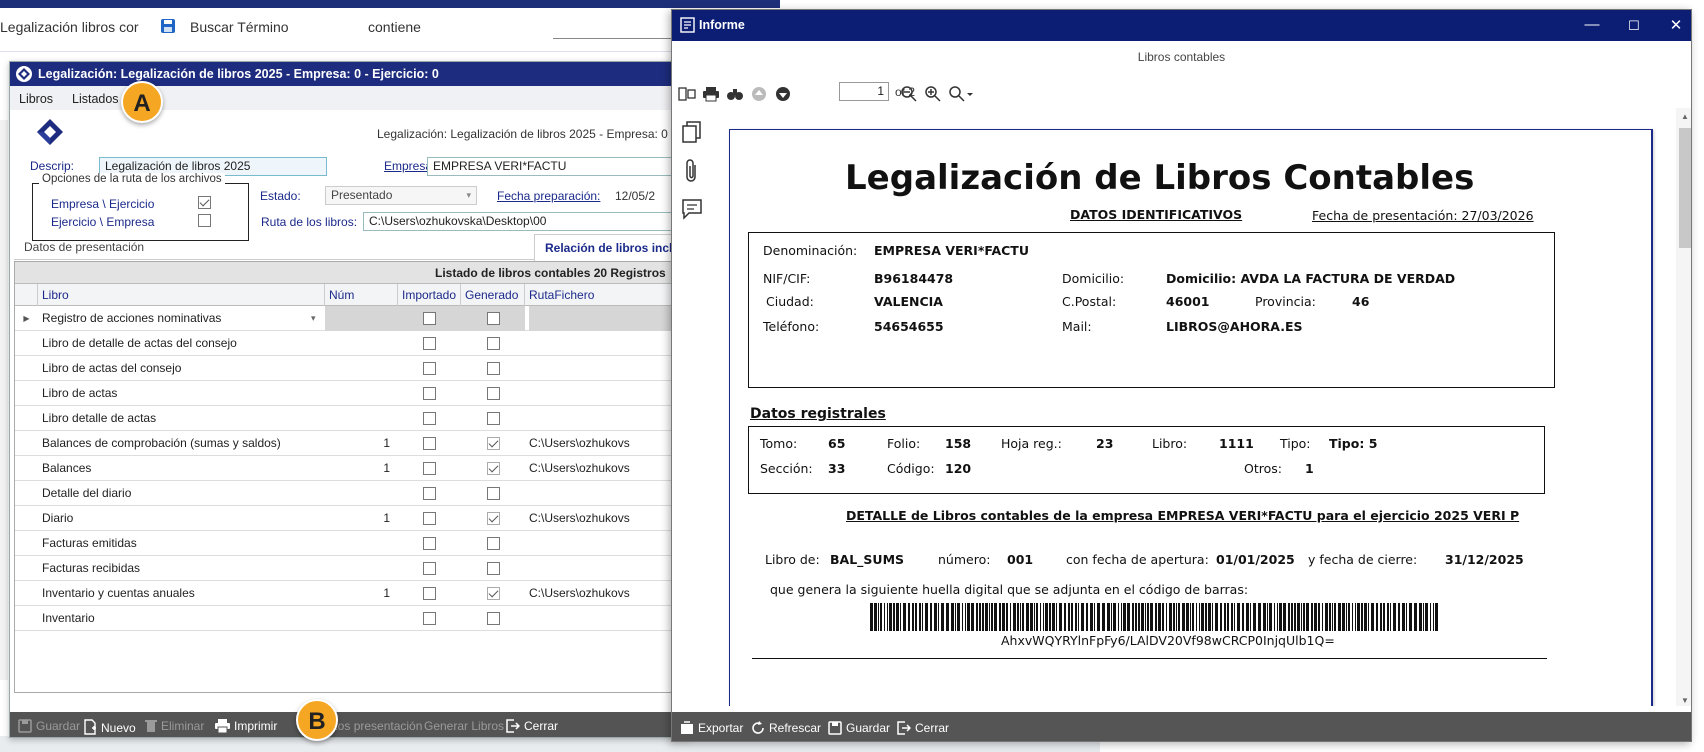  I want to click on table-row: Diario 1 C:\Users\ozhukovs, so click(352, 518).